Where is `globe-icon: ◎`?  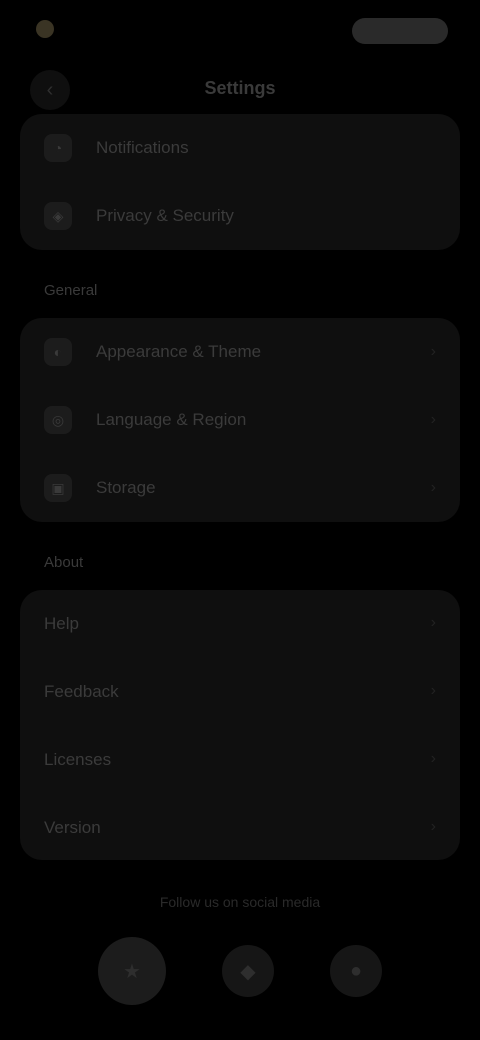 globe-icon: ◎ is located at coordinates (58, 420).